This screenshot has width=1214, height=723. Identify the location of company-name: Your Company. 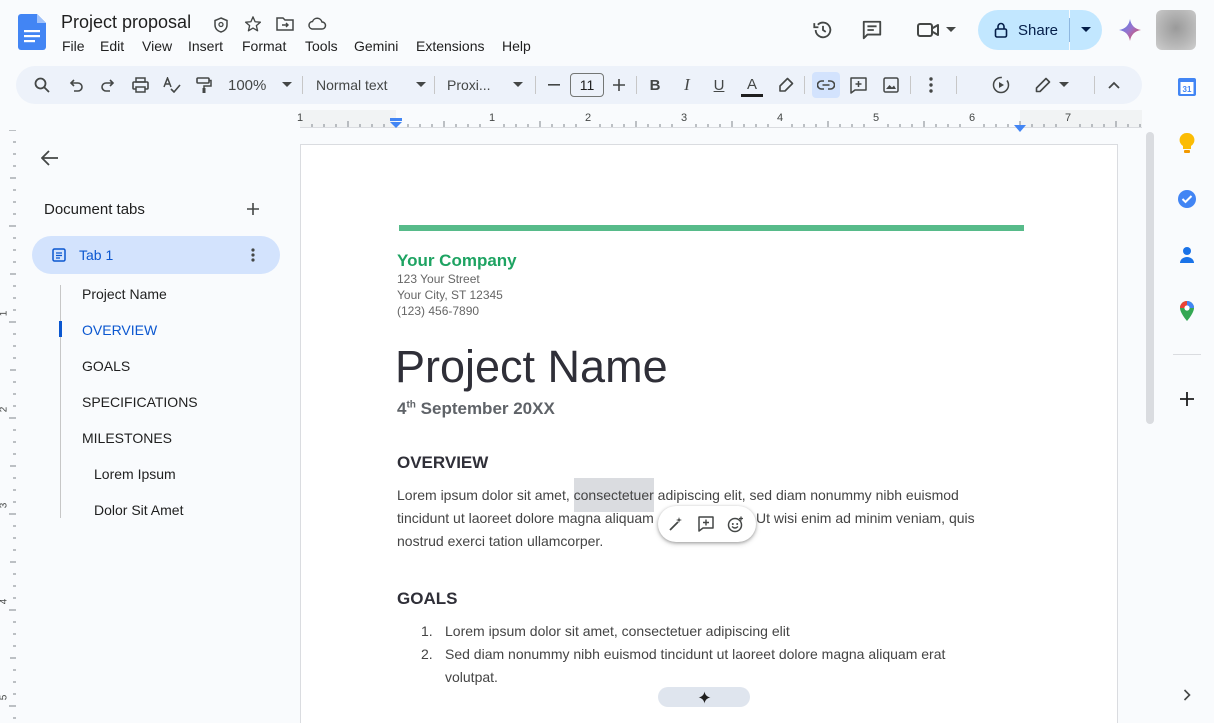
(457, 260).